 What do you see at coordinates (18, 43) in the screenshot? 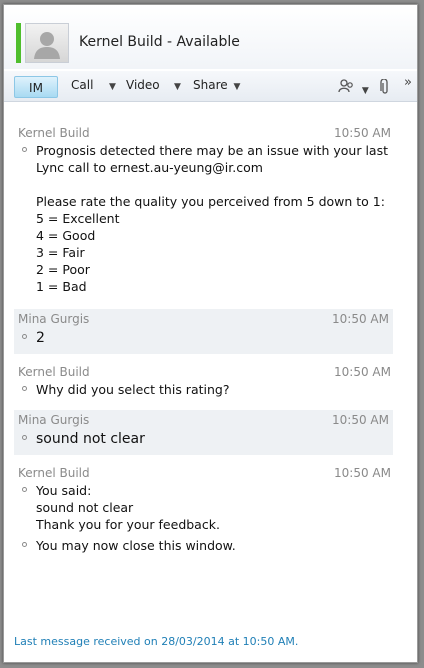
I see `presence-indicator` at bounding box center [18, 43].